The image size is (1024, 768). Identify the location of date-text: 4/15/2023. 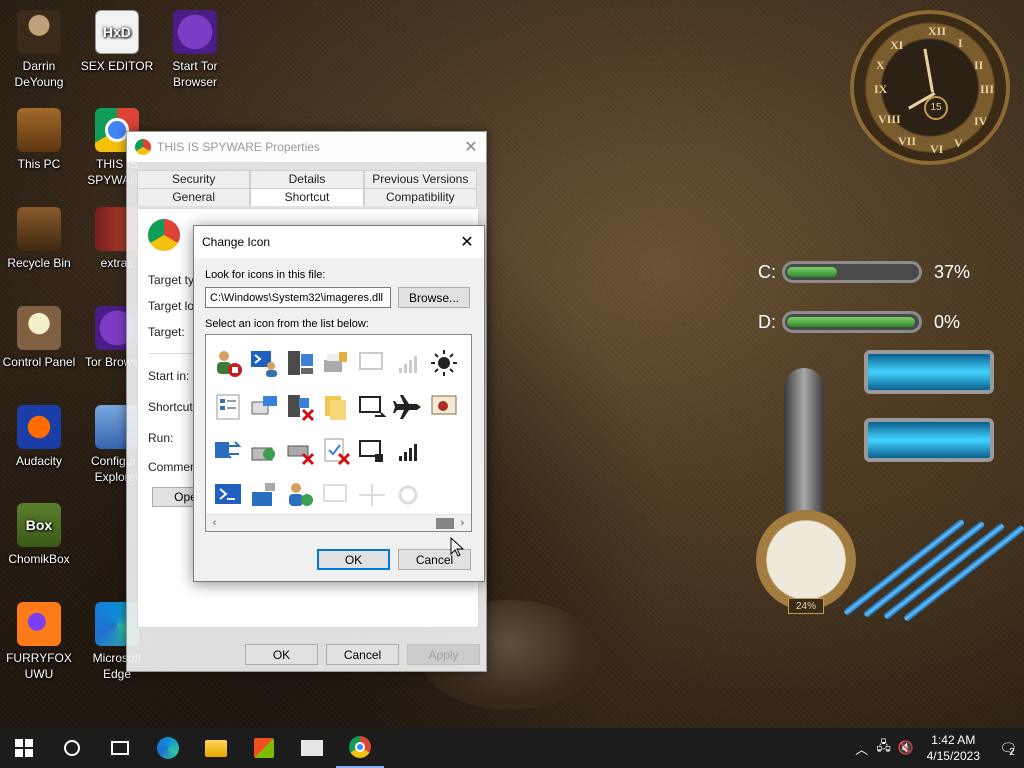
(953, 756).